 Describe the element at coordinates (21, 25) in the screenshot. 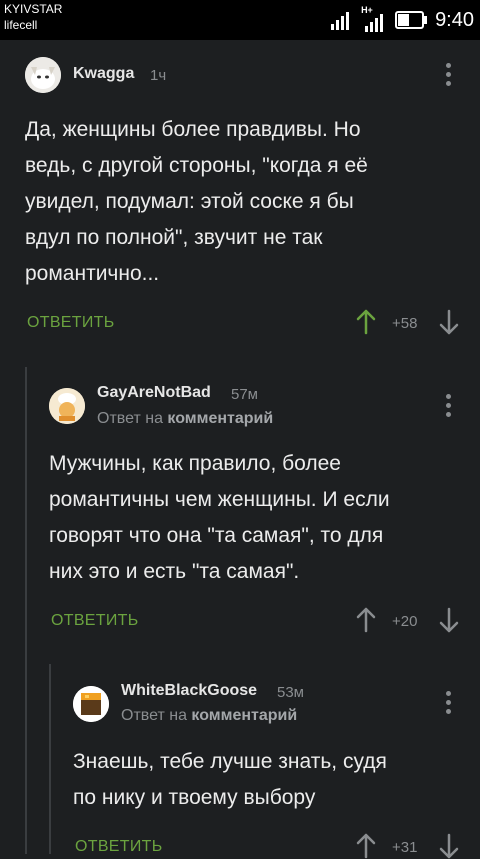

I see `carrier-name-2: lifecell` at that location.